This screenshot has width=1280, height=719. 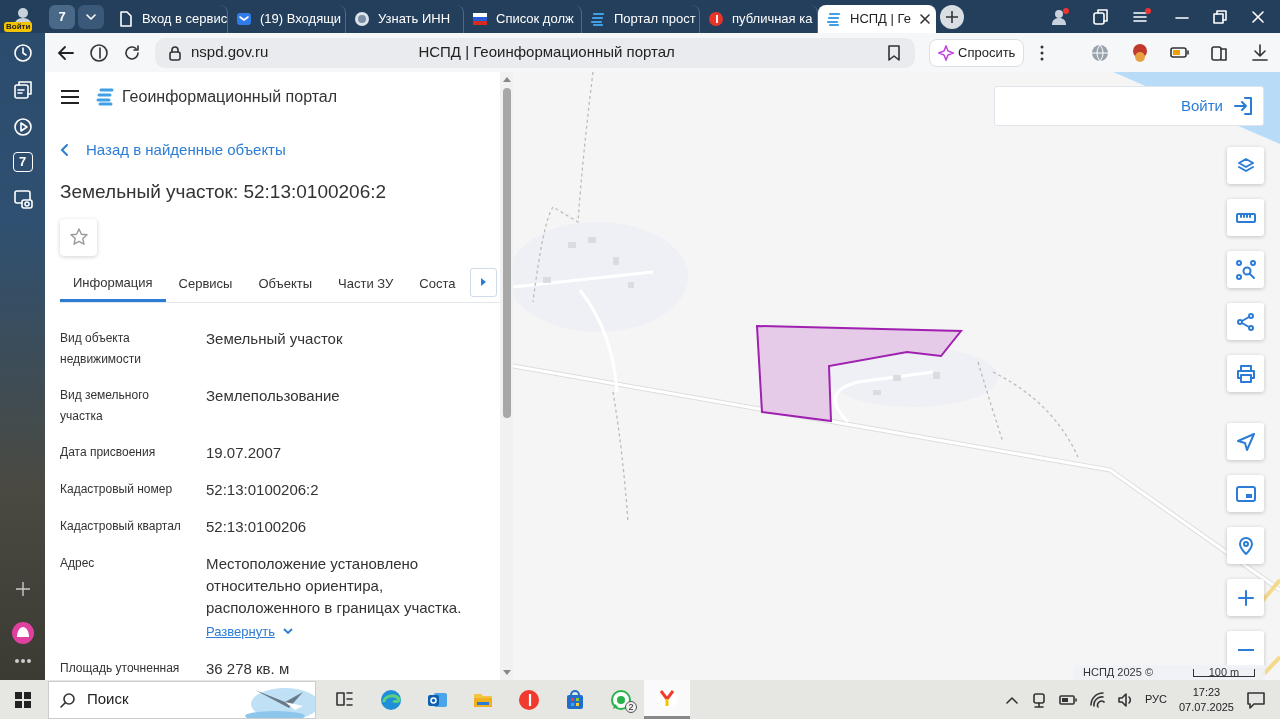 I want to click on field-label: Кадастровый номер, so click(x=117, y=489).